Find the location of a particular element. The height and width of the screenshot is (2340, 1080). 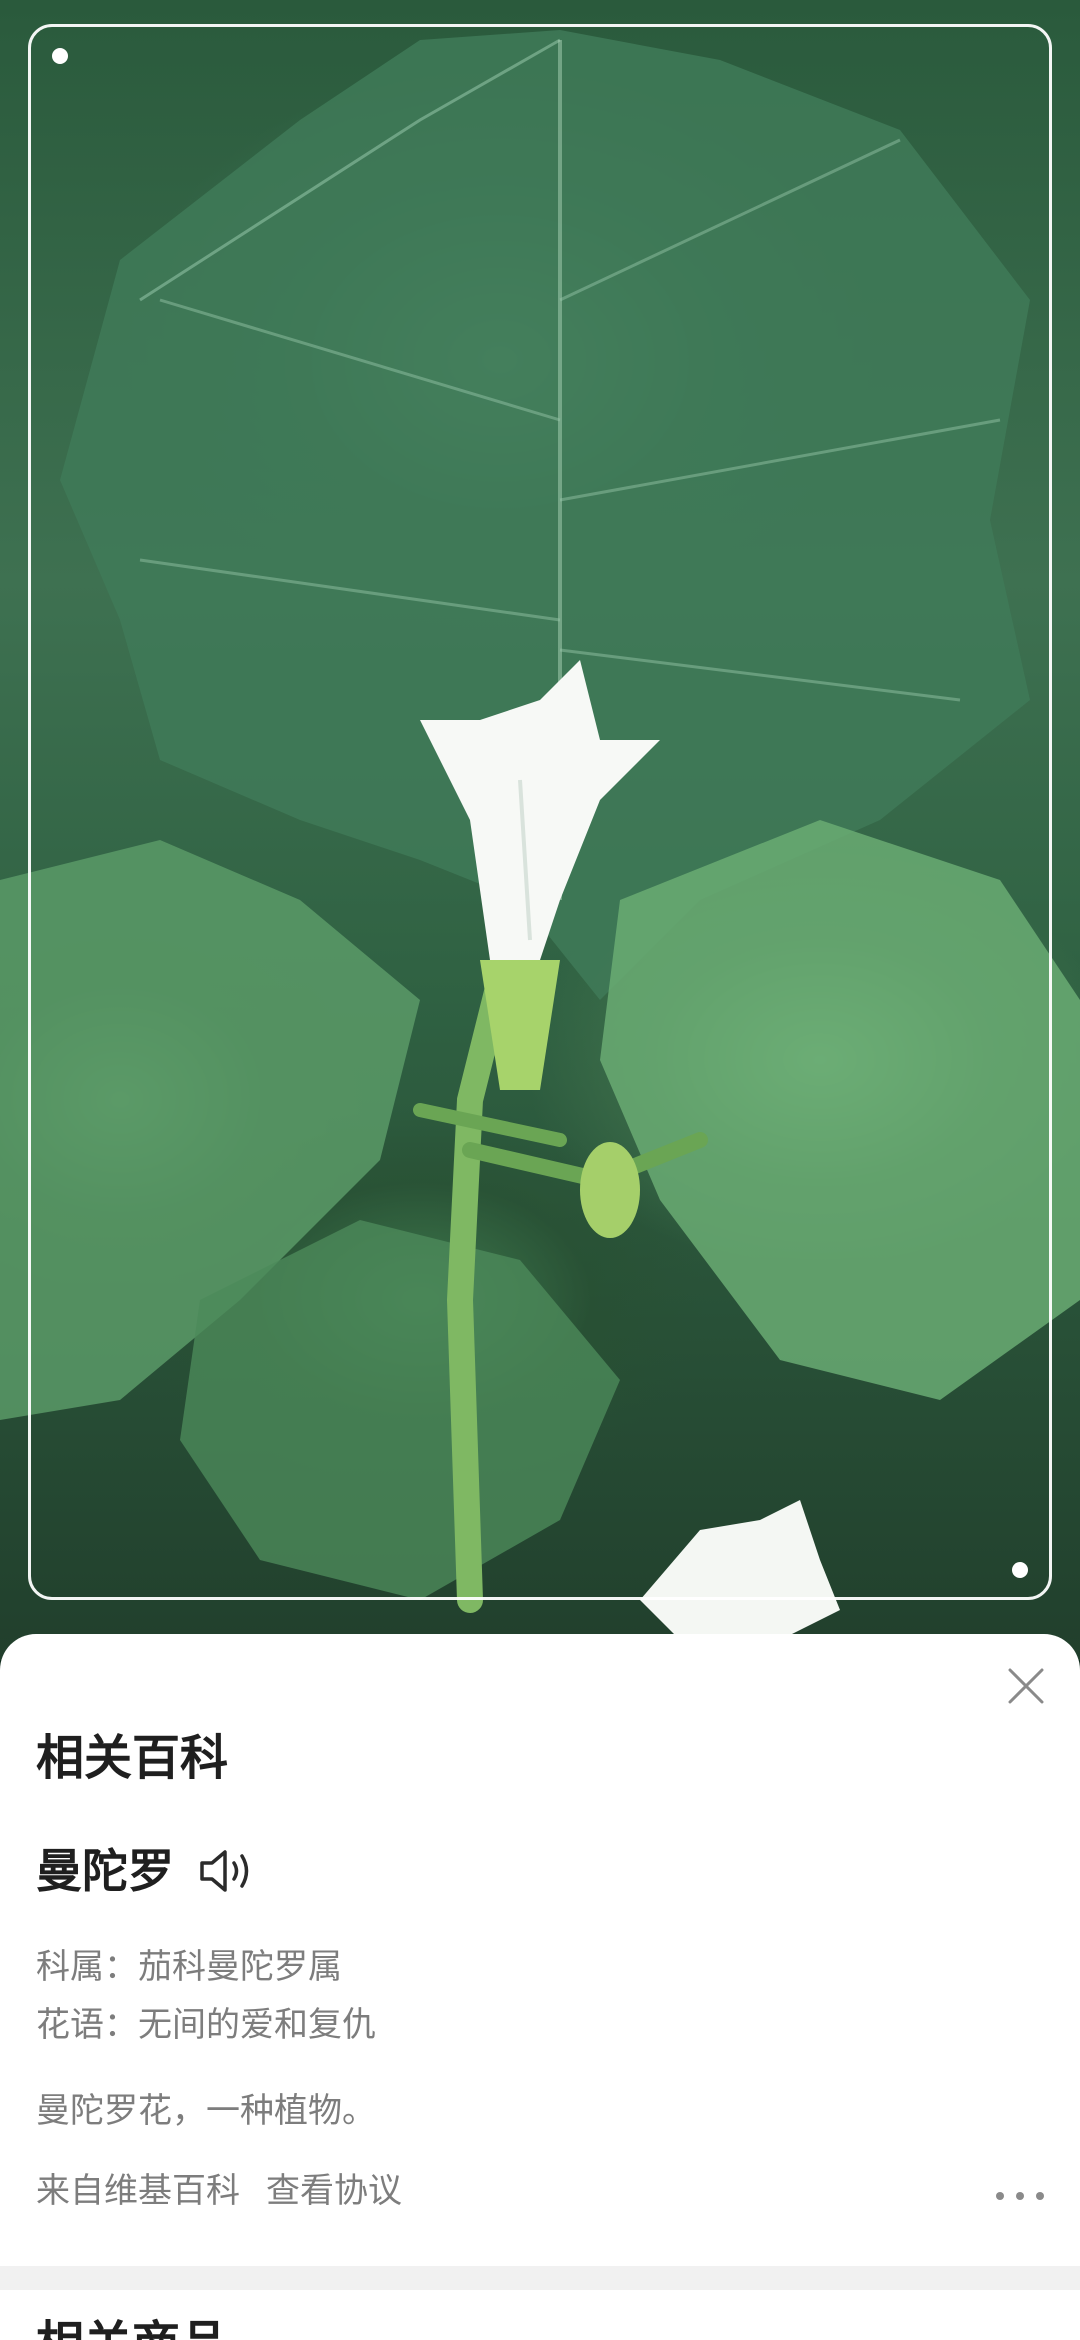

more-horizontal-icon is located at coordinates (1000, 2196).